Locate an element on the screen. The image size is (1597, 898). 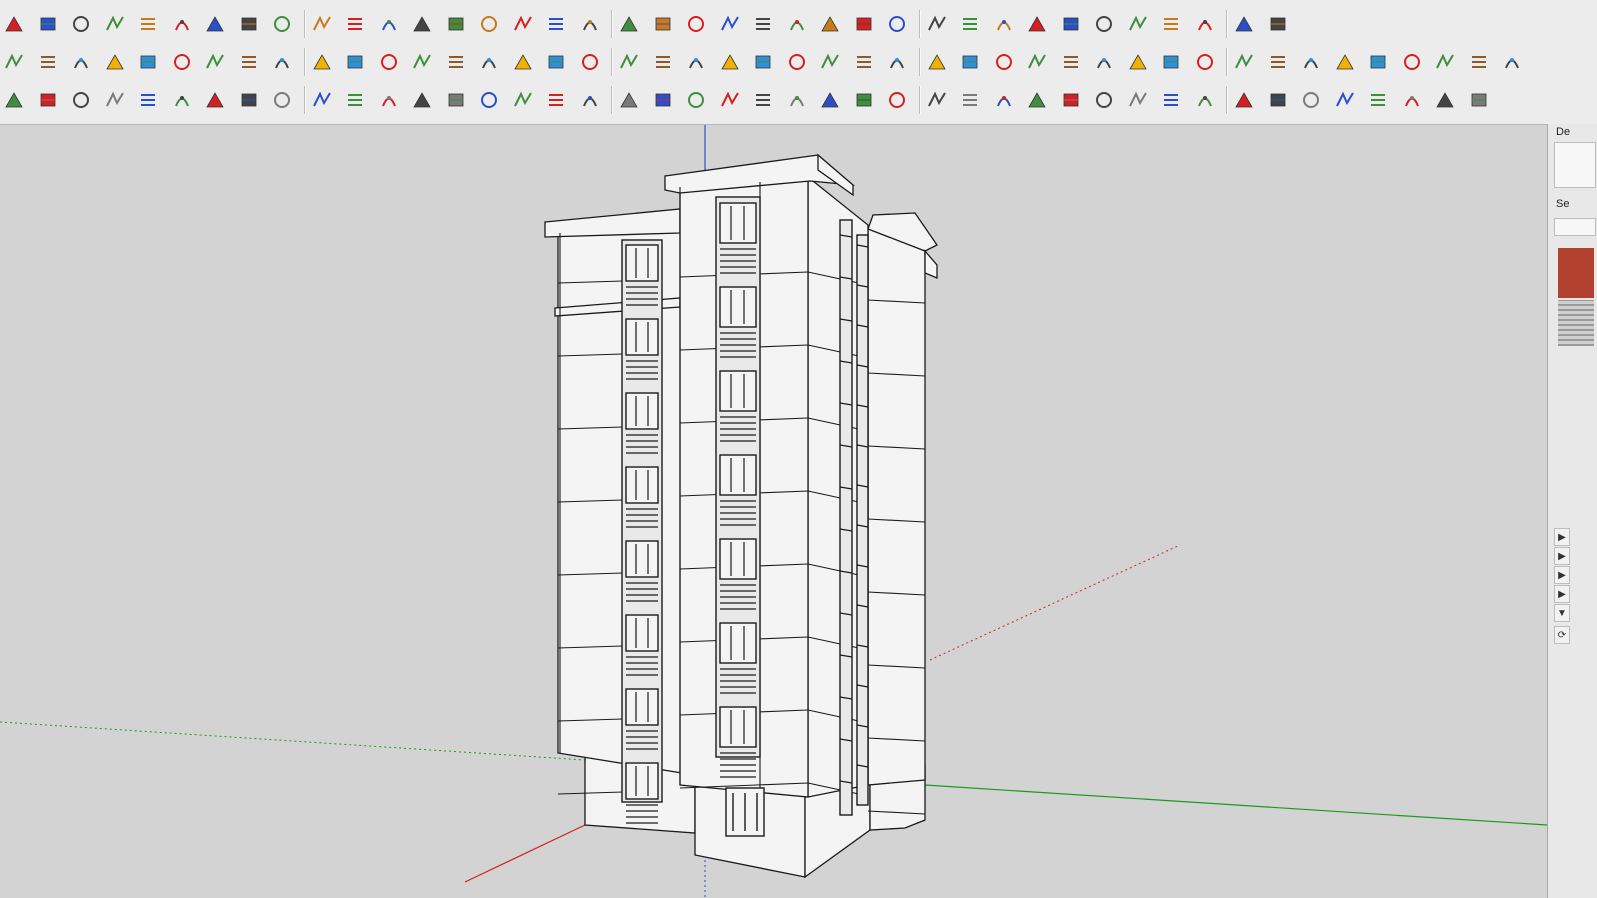
checker-icon is located at coordinates (1378, 100).